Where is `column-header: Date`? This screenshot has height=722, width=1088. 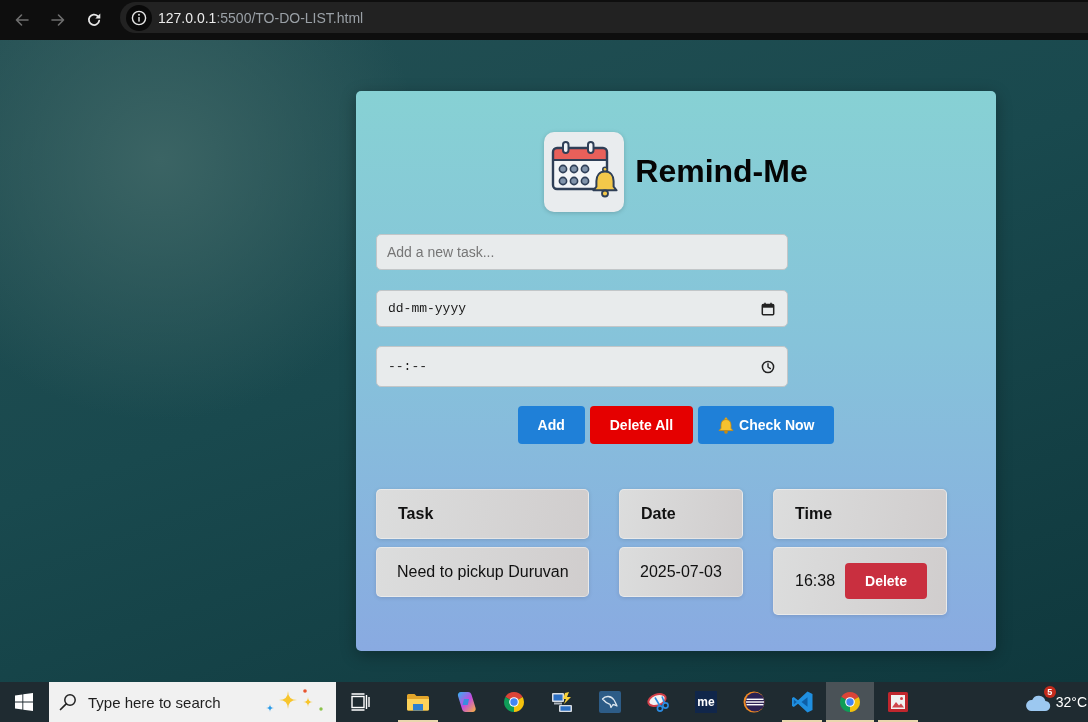 column-header: Date is located at coordinates (681, 514).